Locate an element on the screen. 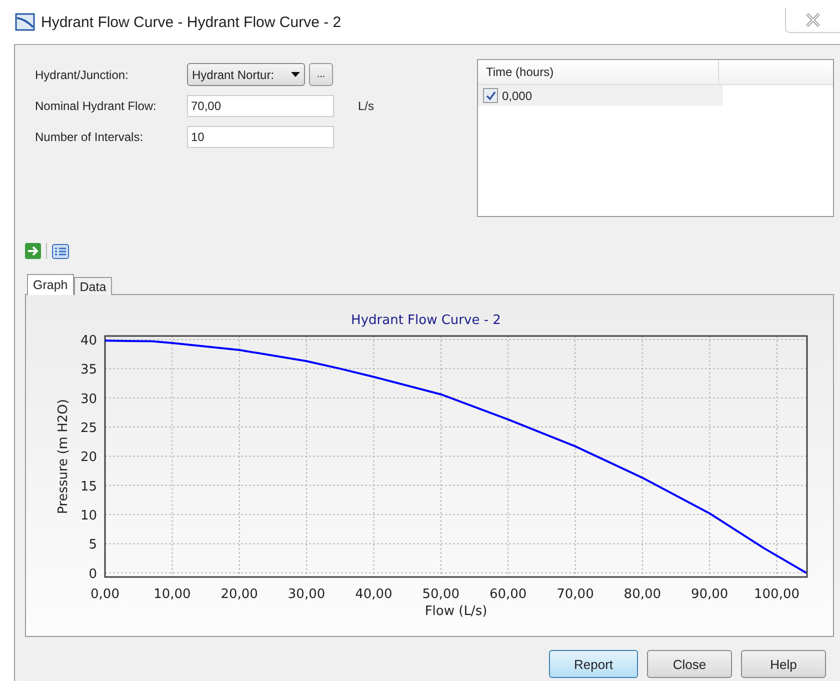 The image size is (840, 681). x-tick-label: 30,00 is located at coordinates (307, 594).